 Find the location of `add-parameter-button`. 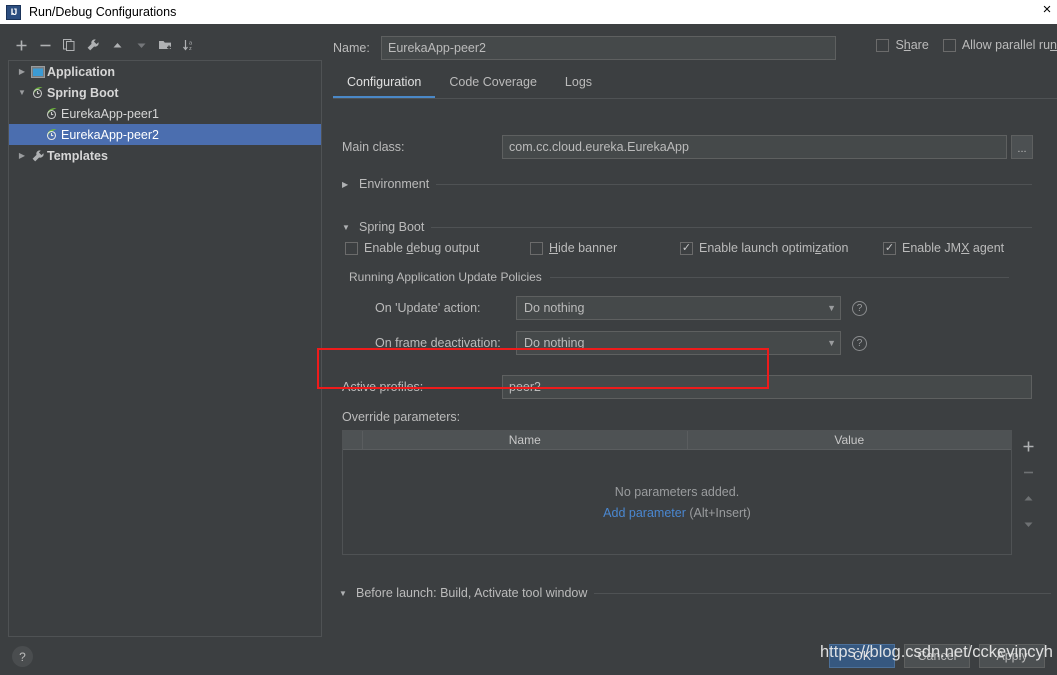

add-parameter-button is located at coordinates (1028, 446).